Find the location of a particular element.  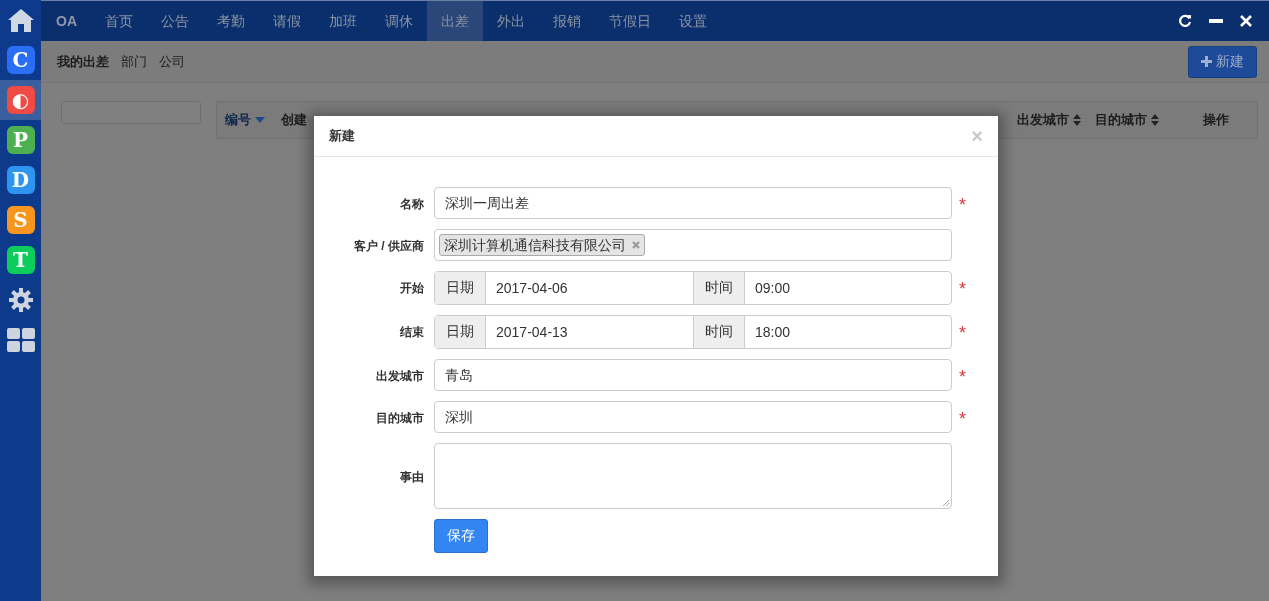

plus-icon is located at coordinates (1206, 61).